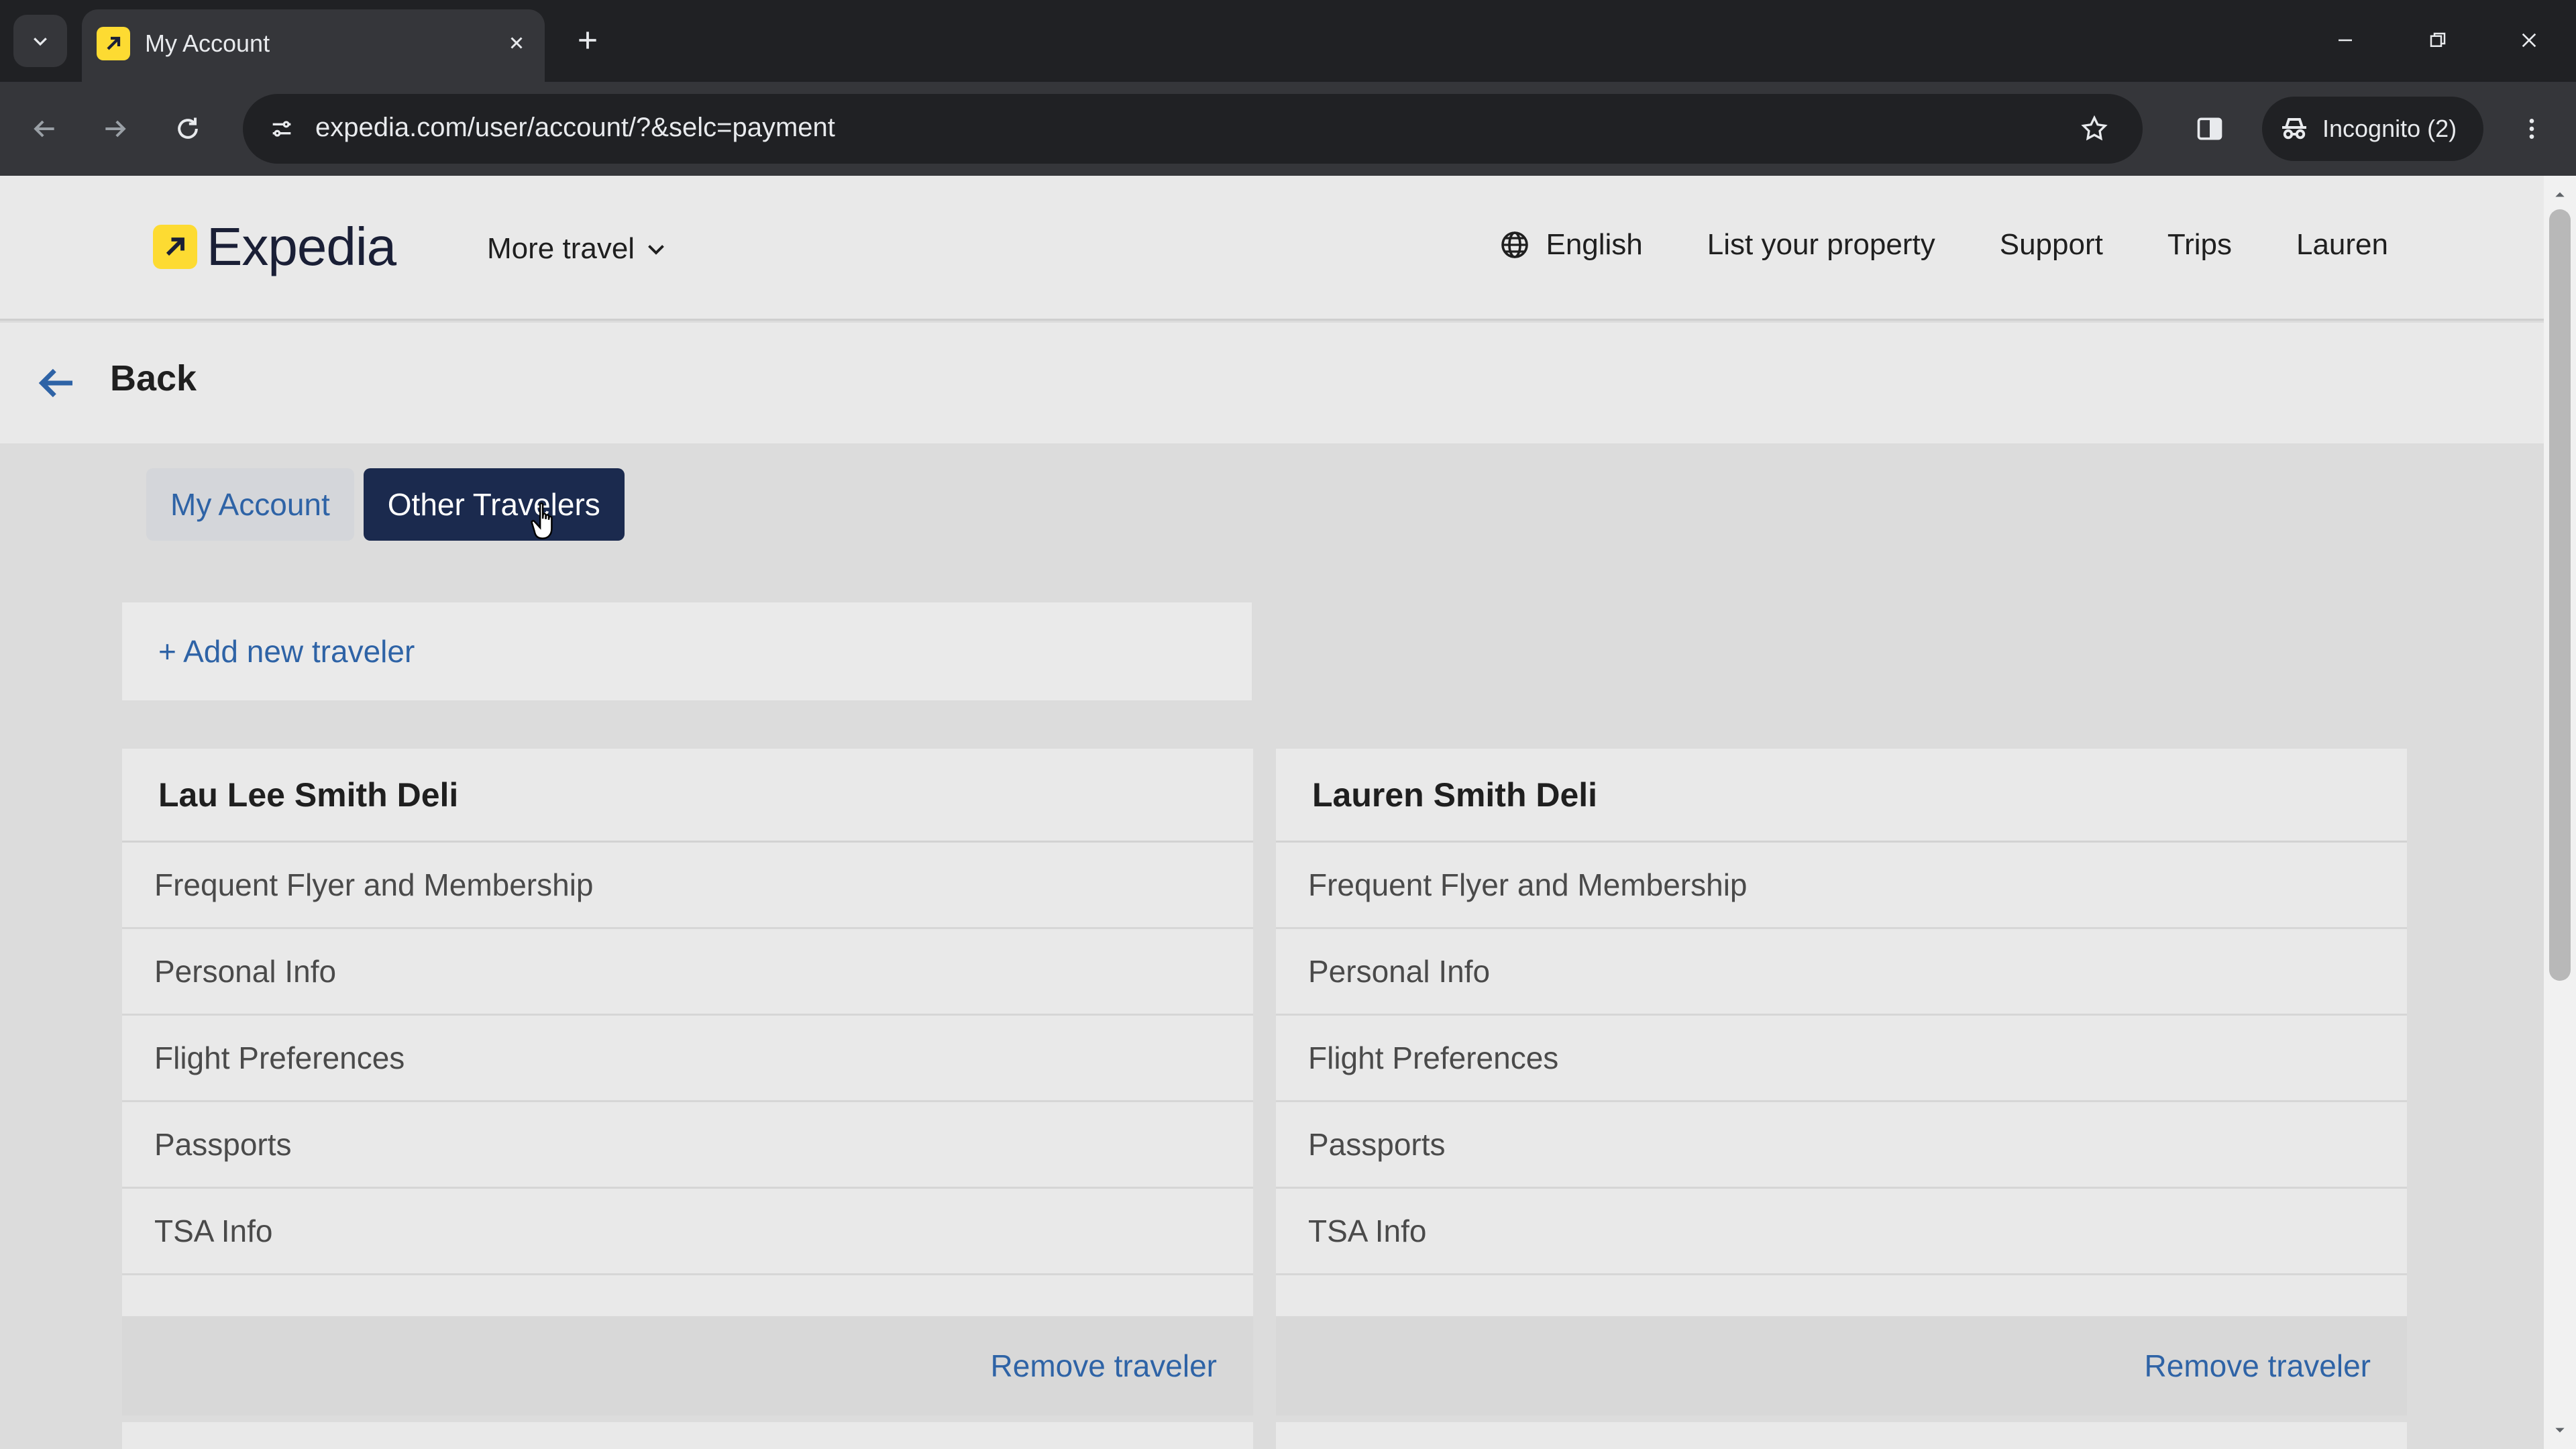  I want to click on url-text: expedia.com/user/account/?&selc=payment, so click(575, 127).